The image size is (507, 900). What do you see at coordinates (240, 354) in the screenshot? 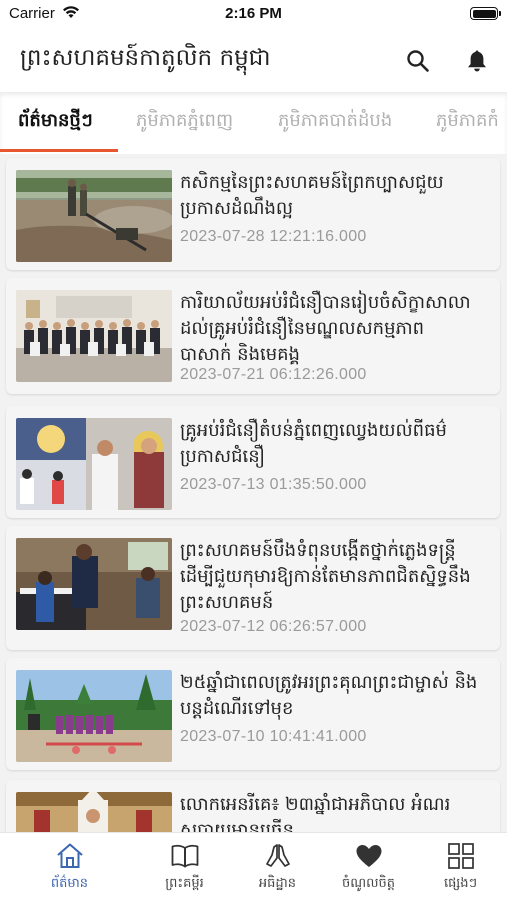
I see `news-title-line: បាសាក់ និងមេគង្គ` at bounding box center [240, 354].